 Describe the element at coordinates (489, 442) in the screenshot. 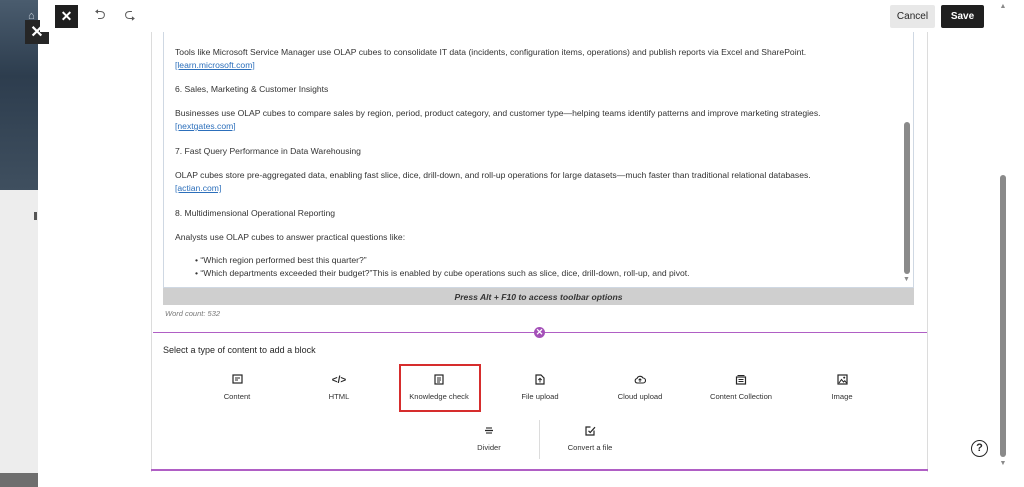

I see `block-option-divider: Divider` at that location.